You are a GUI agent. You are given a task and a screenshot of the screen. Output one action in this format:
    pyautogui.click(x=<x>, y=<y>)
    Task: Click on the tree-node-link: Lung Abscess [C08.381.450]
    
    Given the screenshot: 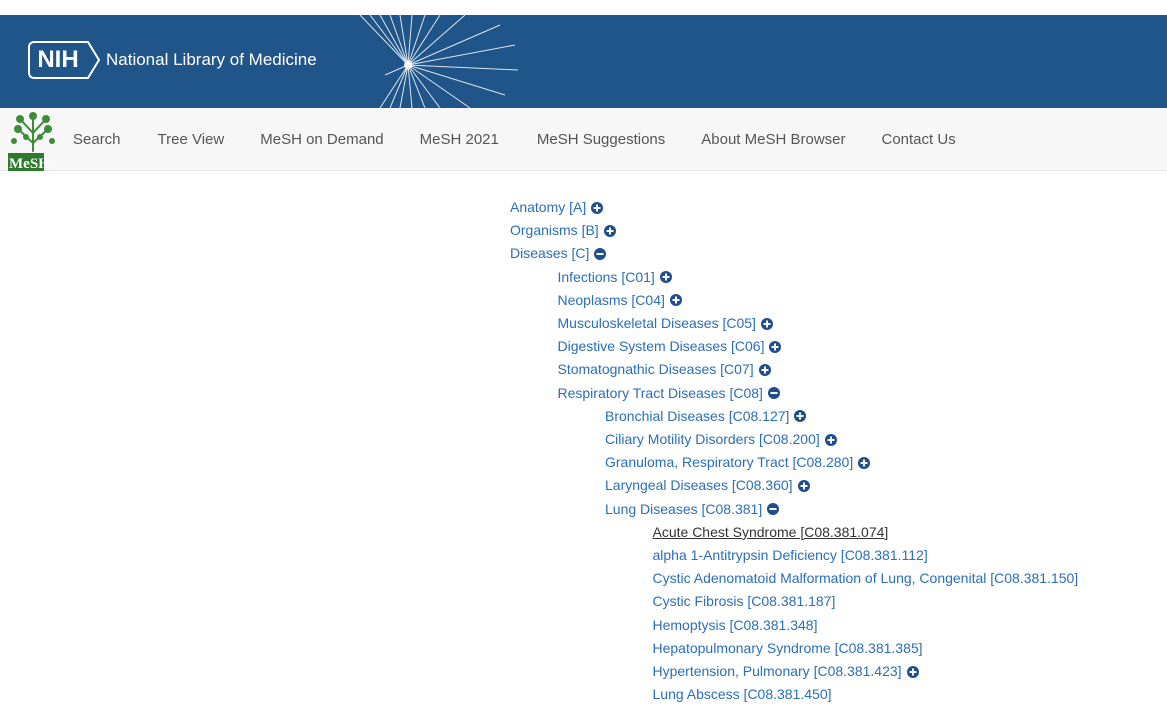 What is the action you would take?
    pyautogui.click(x=742, y=694)
    